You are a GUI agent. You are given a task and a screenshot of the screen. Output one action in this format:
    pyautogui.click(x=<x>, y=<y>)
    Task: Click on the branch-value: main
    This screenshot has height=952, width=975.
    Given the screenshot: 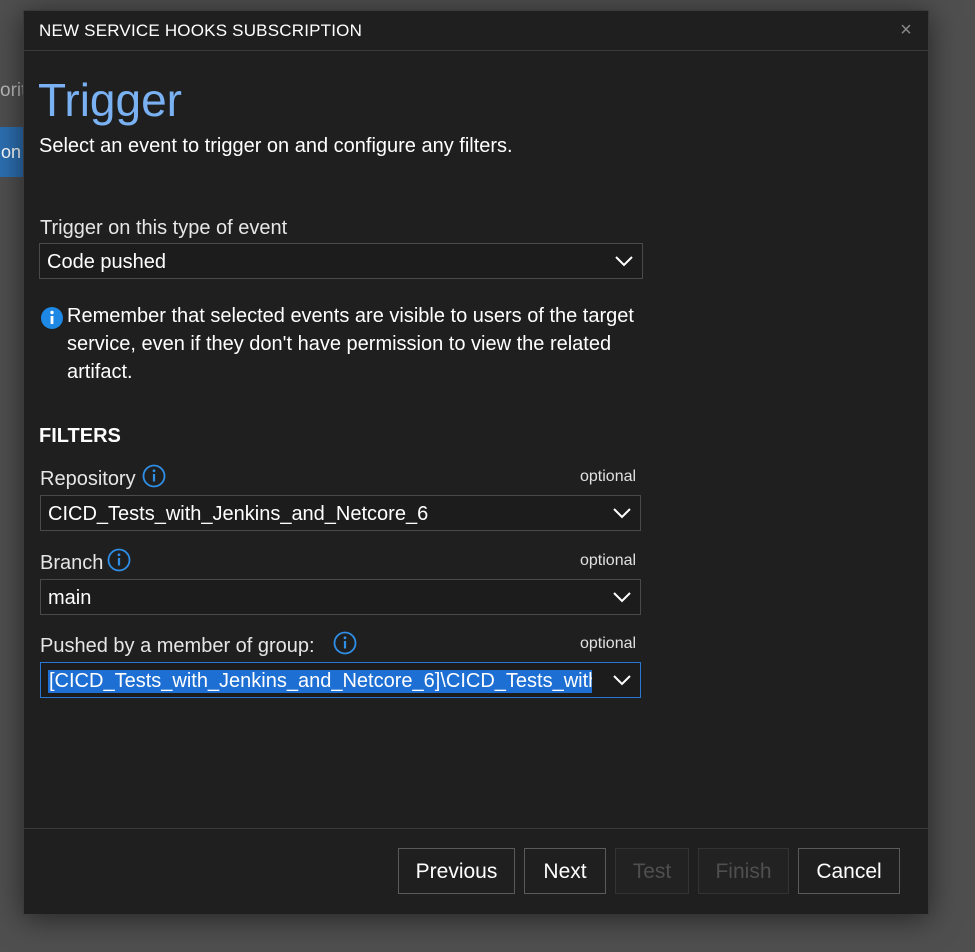 What is the action you would take?
    pyautogui.click(x=70, y=598)
    